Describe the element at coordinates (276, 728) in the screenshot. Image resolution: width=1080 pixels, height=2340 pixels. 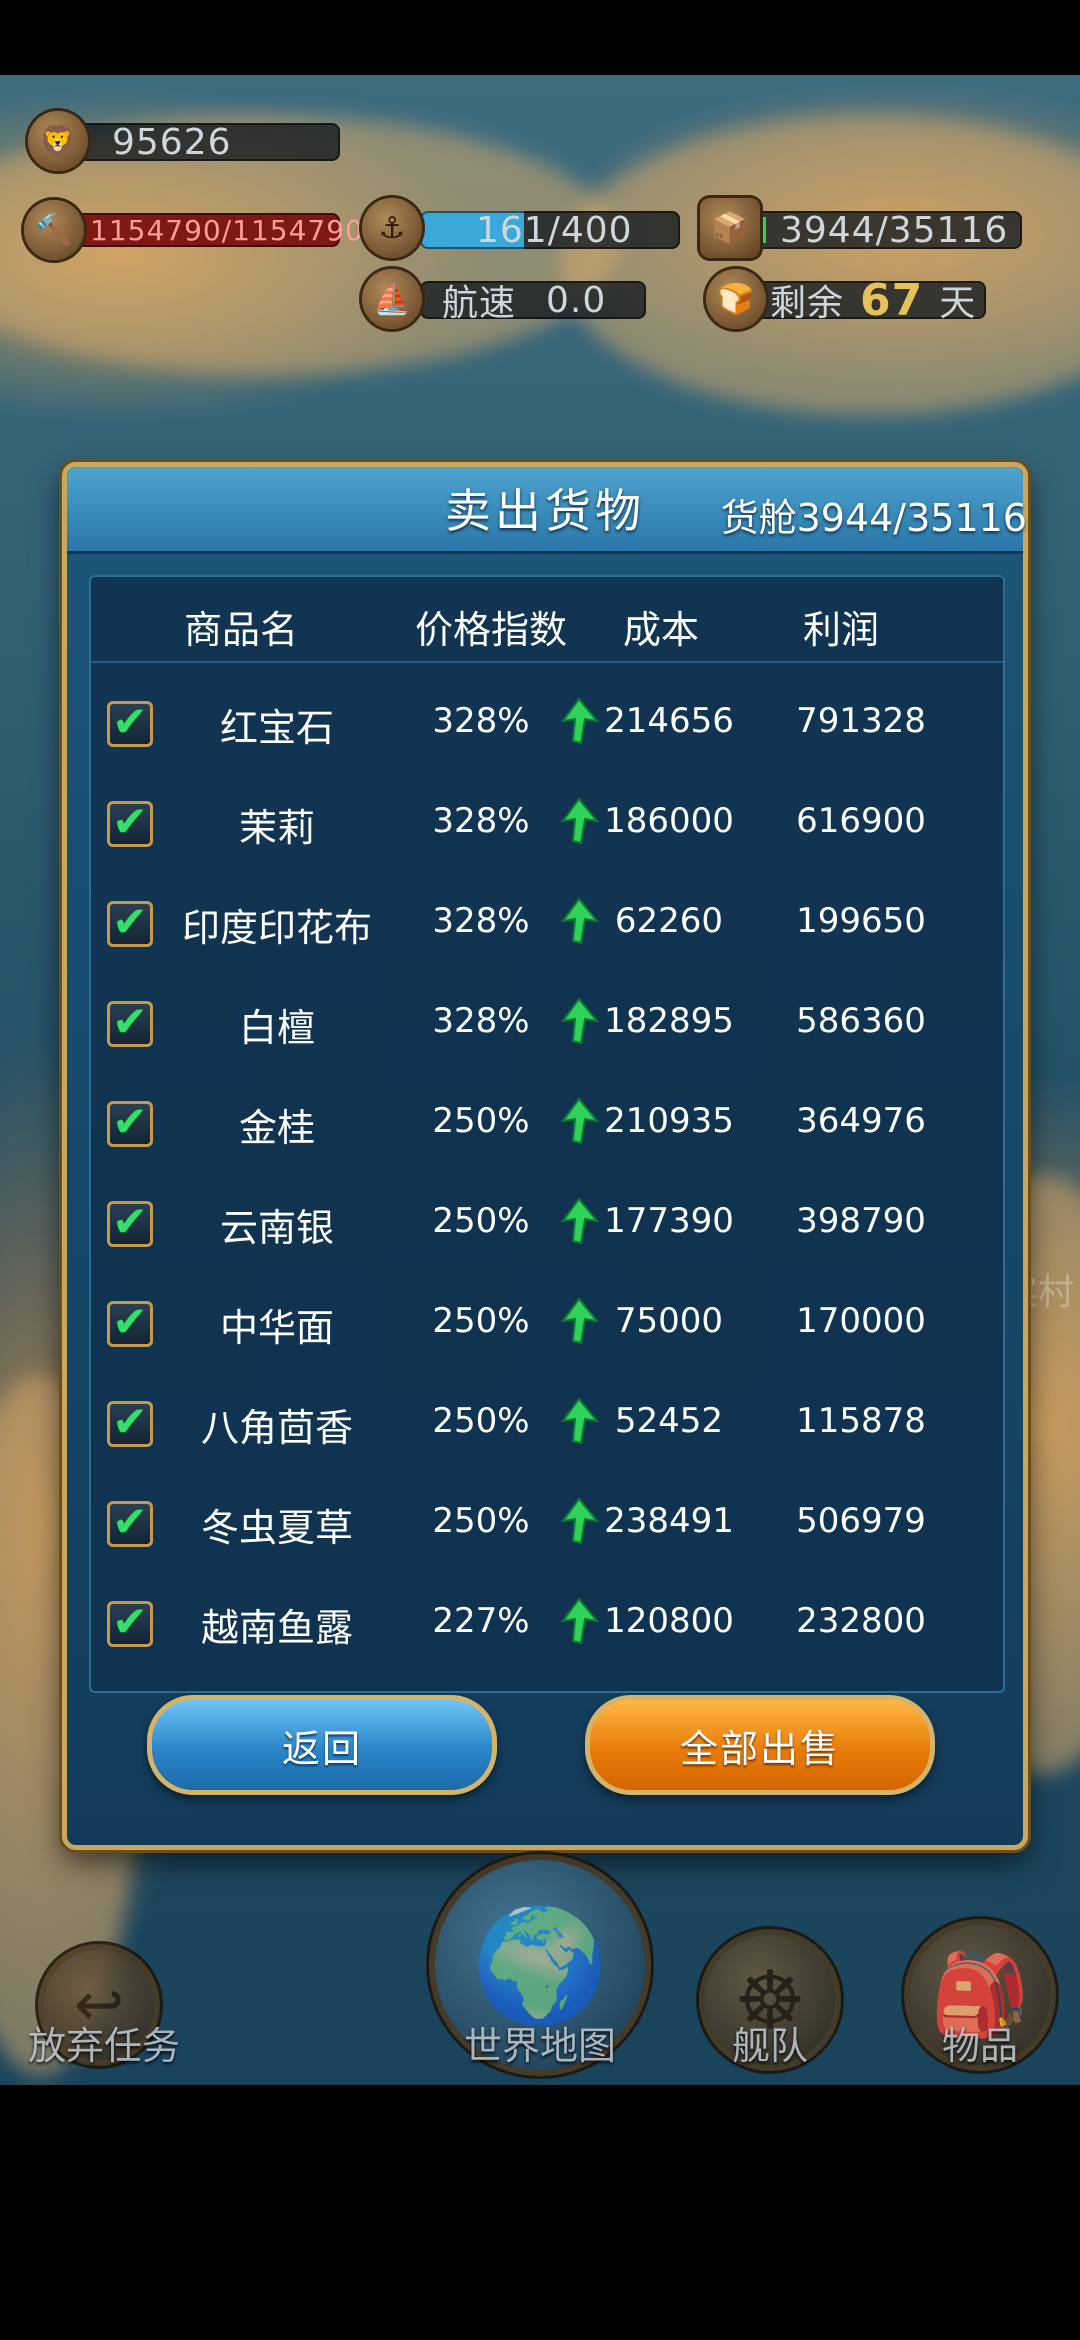
I see `goods-name: 红宝石` at that location.